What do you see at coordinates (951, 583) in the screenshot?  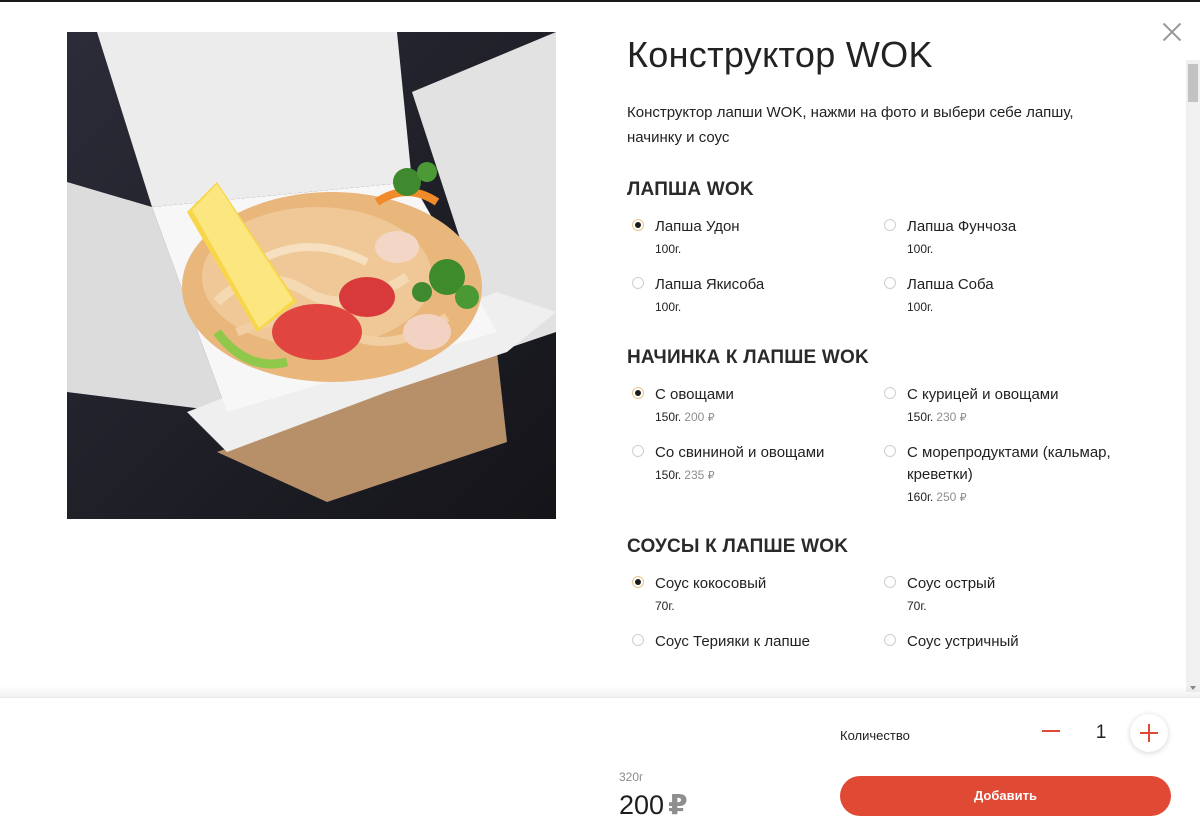 I see `option-name: Соус острый` at bounding box center [951, 583].